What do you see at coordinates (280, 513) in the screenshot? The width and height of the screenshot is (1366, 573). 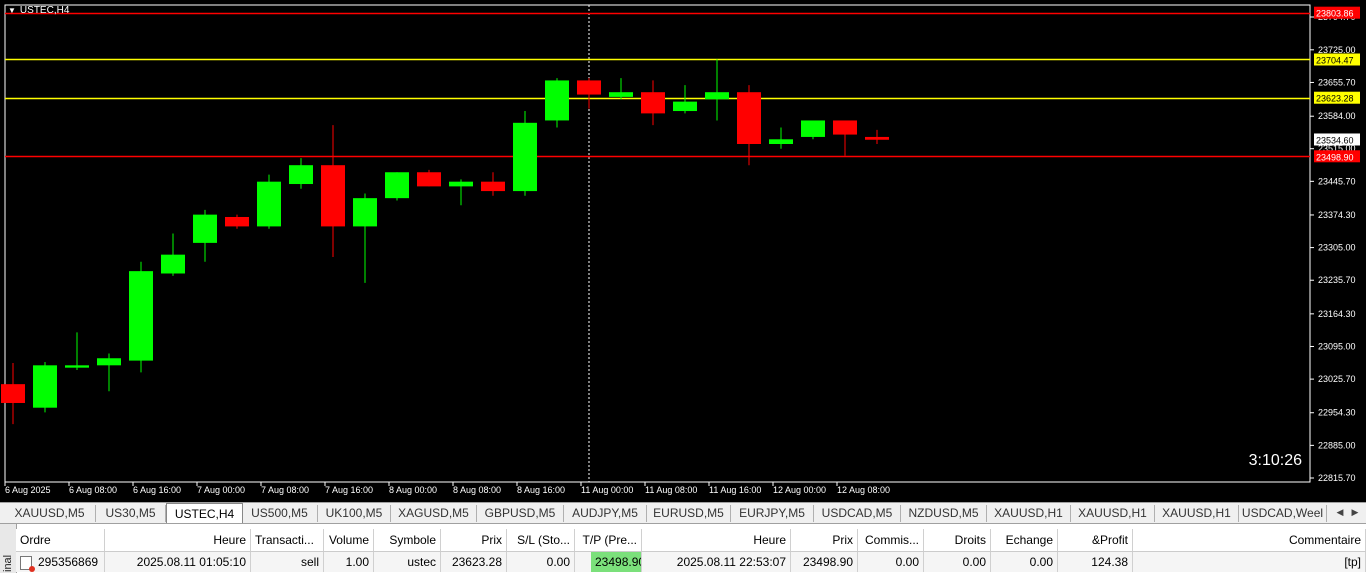 I see `chart-tab-3: US500,M5` at bounding box center [280, 513].